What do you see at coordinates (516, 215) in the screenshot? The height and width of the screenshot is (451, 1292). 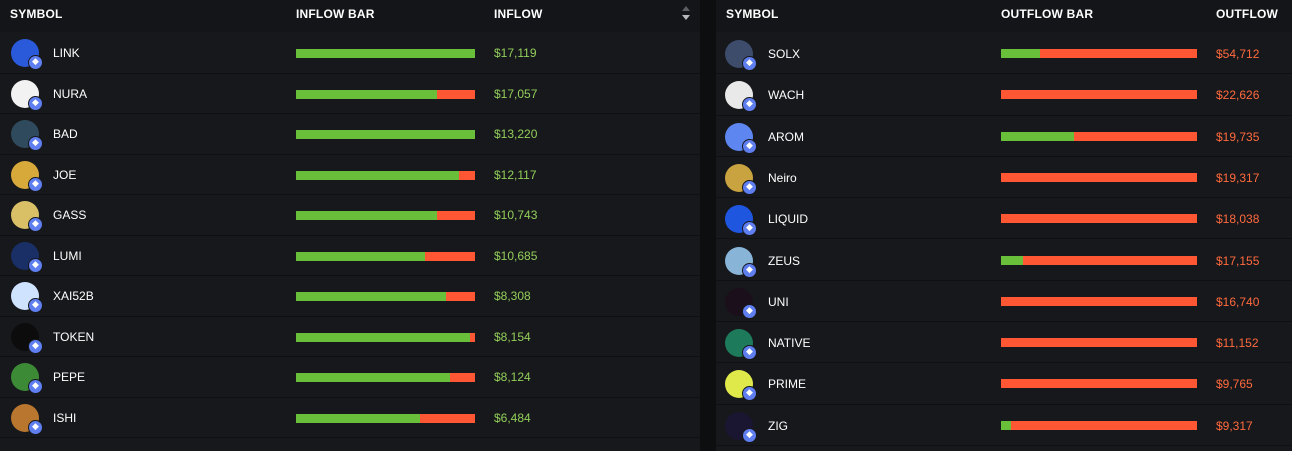 I see `inflow-value: $10,743` at bounding box center [516, 215].